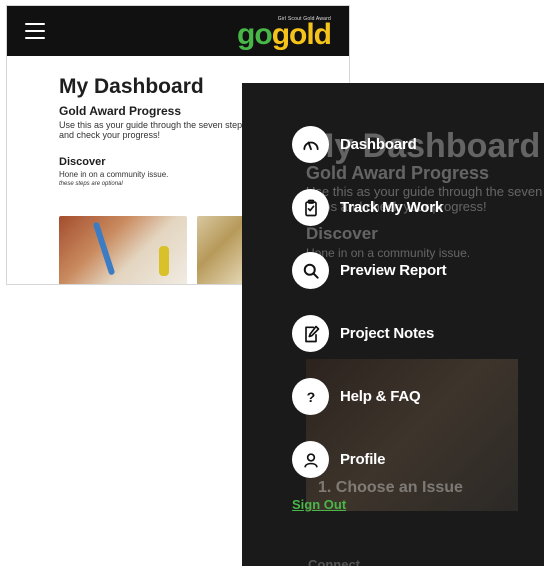 The width and height of the screenshot is (544, 566). Describe the element at coordinates (310, 207) in the screenshot. I see `clipboard-check-icon` at that location.